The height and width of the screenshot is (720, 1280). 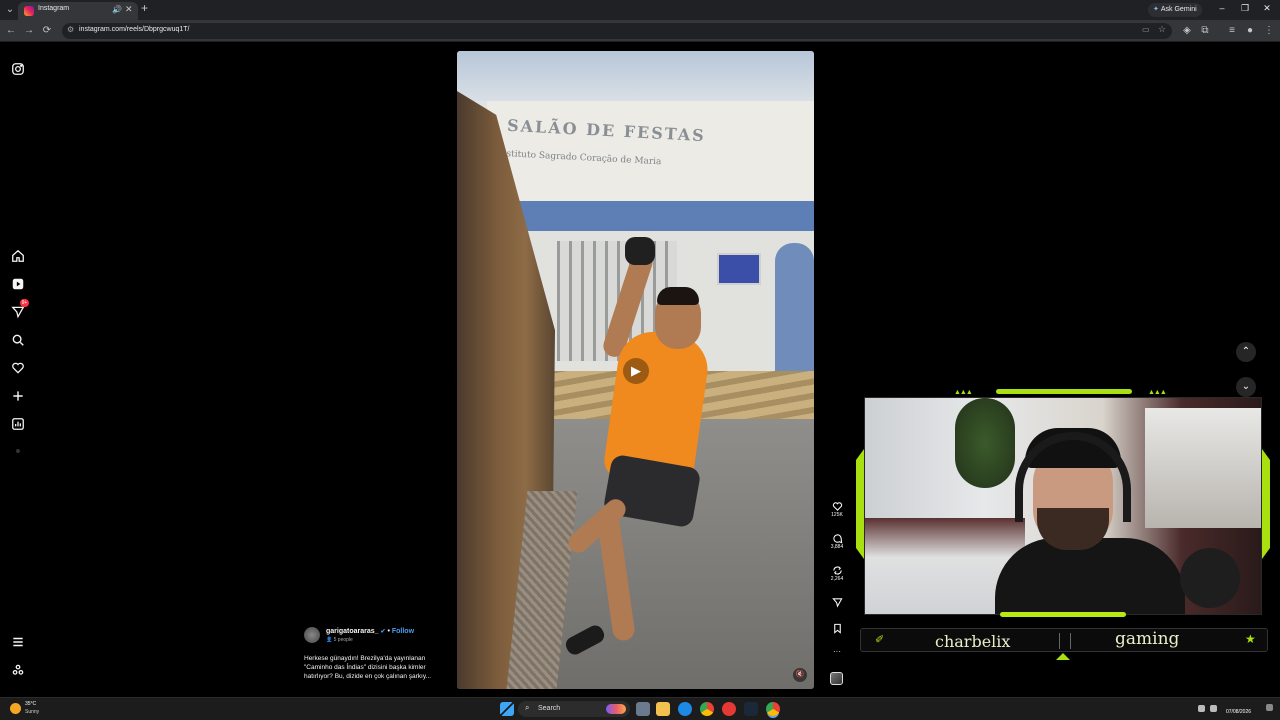 I want to click on extension-puzzle-icon: ⧉, so click(x=1205, y=31).